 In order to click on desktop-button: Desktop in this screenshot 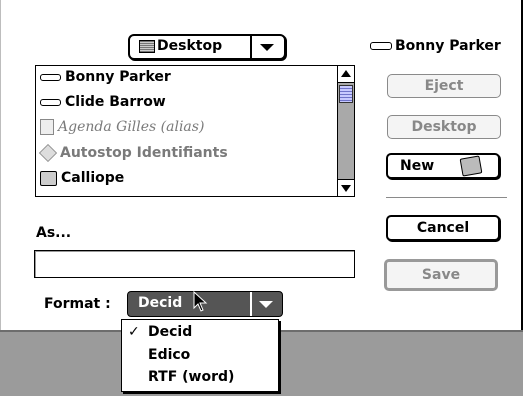, I will do `click(444, 127)`.